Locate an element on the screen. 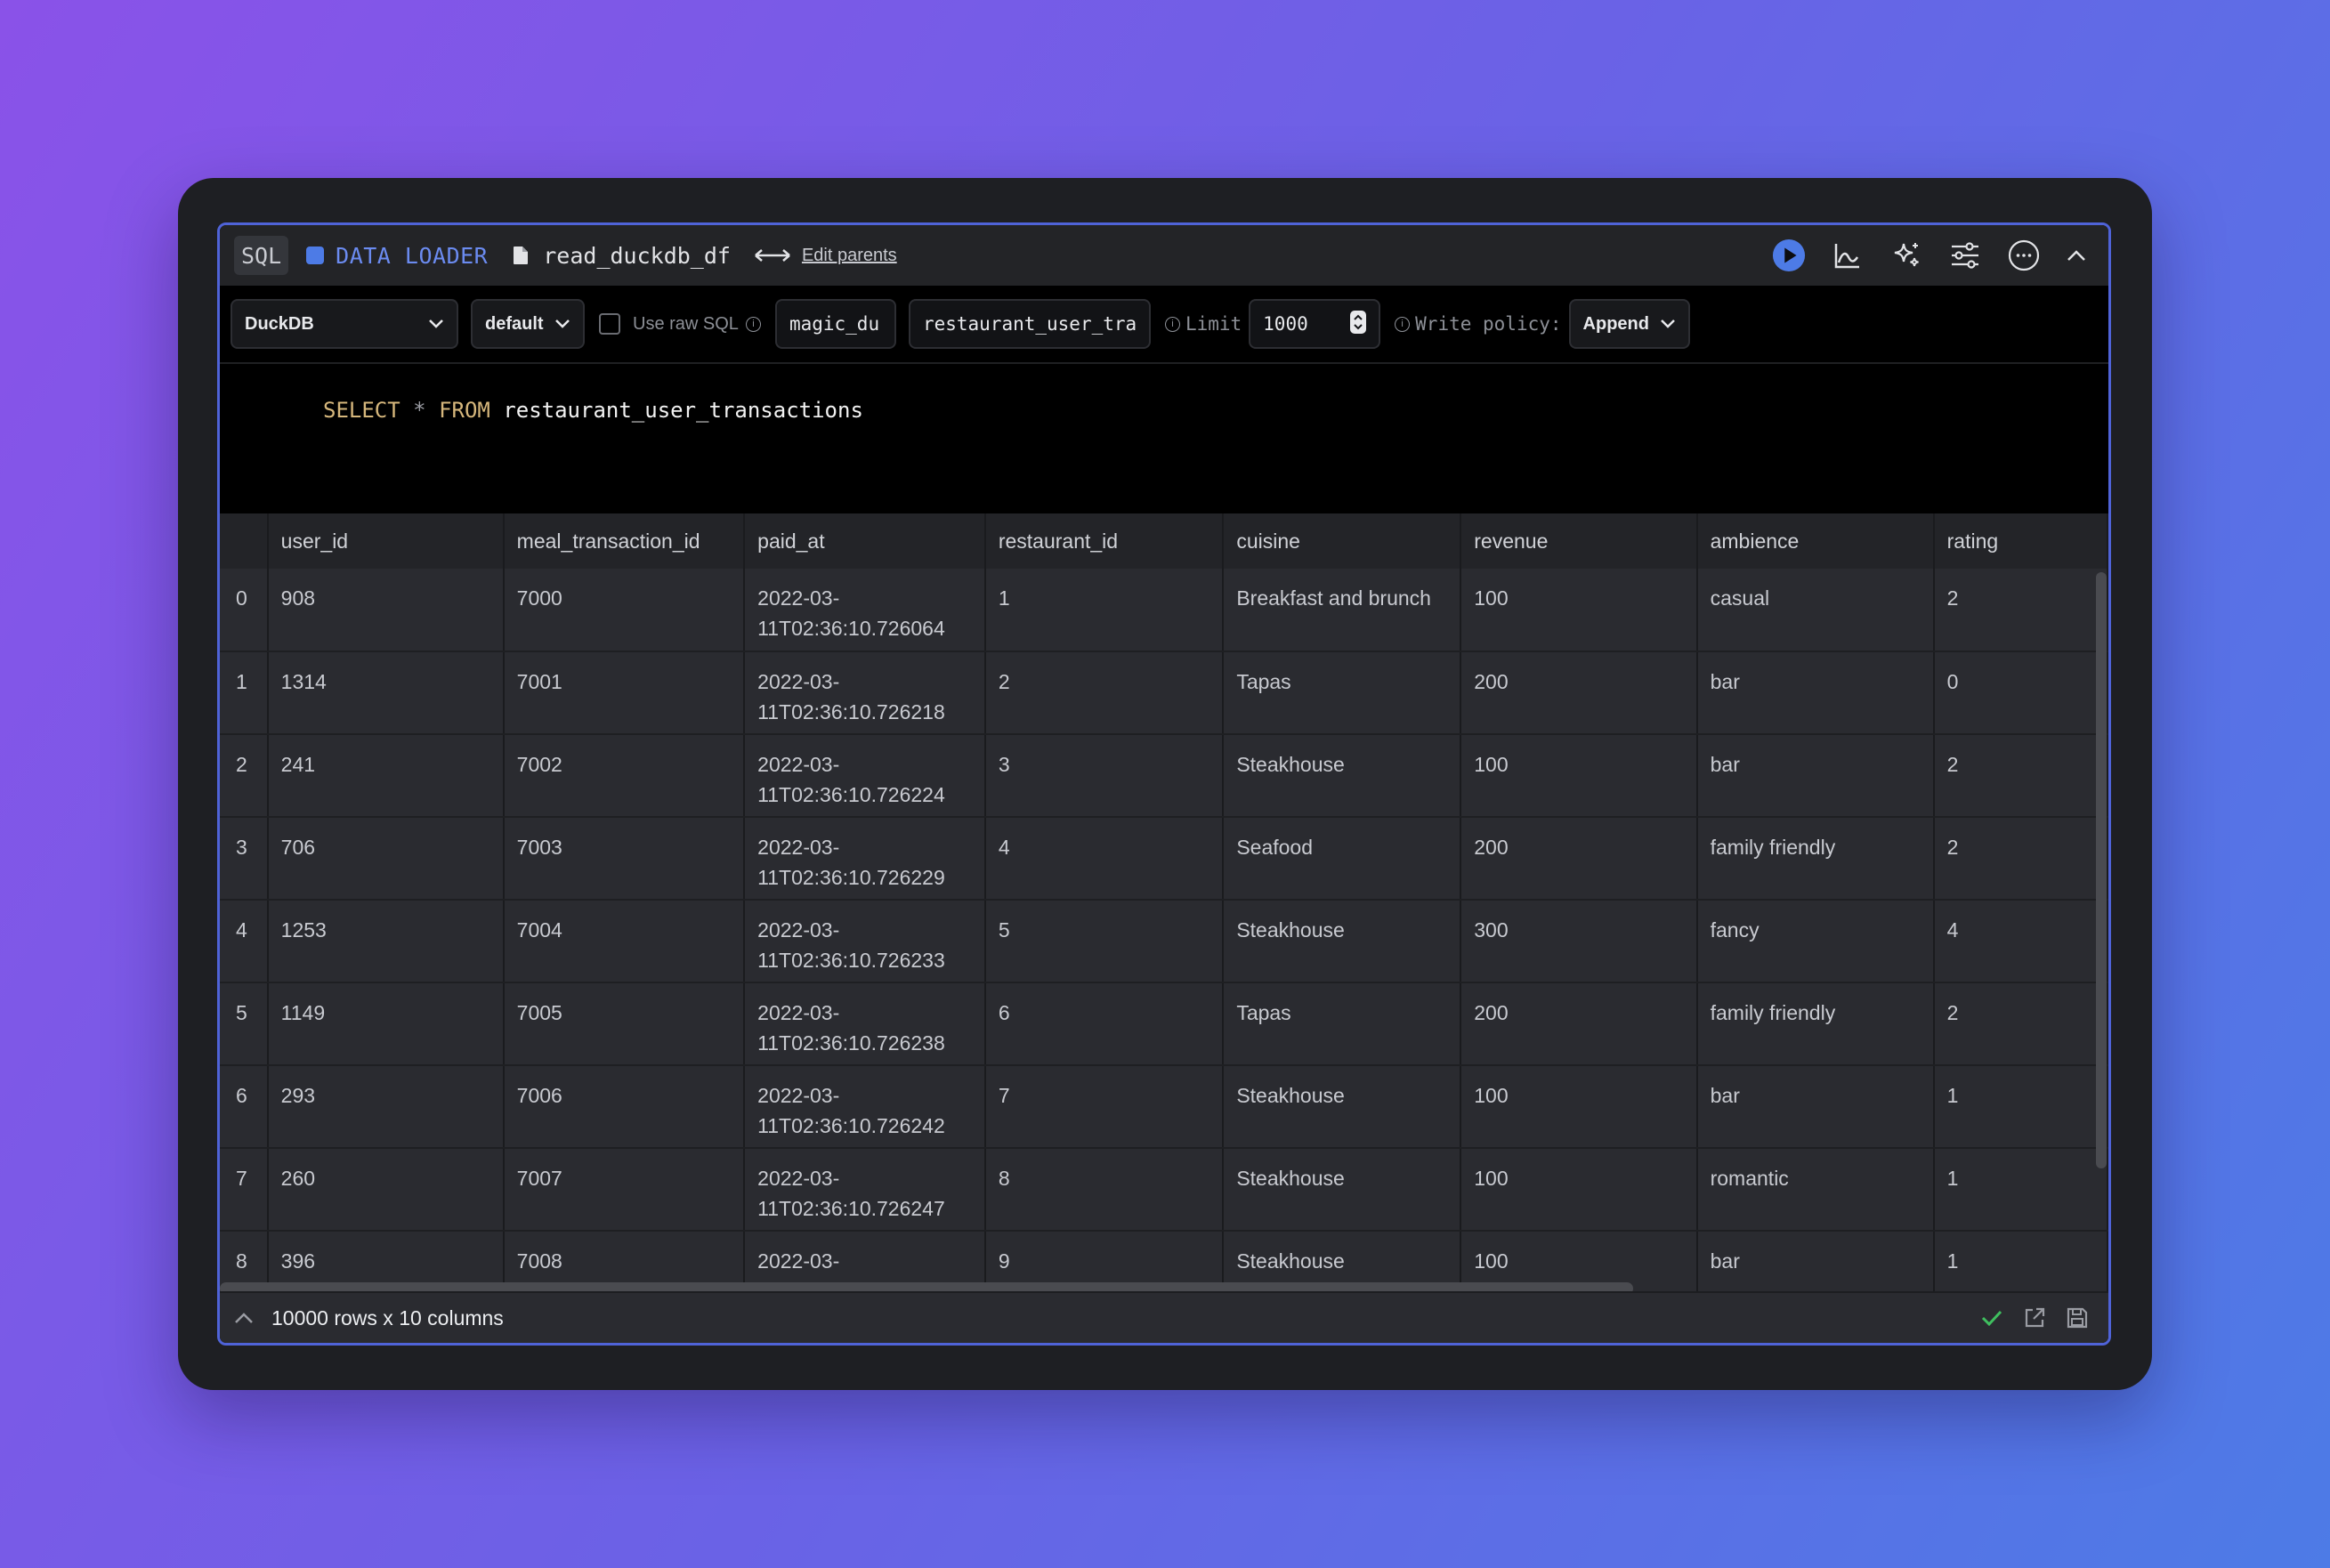 This screenshot has height=1568, width=2330. success-check-icon is located at coordinates (1991, 1318).